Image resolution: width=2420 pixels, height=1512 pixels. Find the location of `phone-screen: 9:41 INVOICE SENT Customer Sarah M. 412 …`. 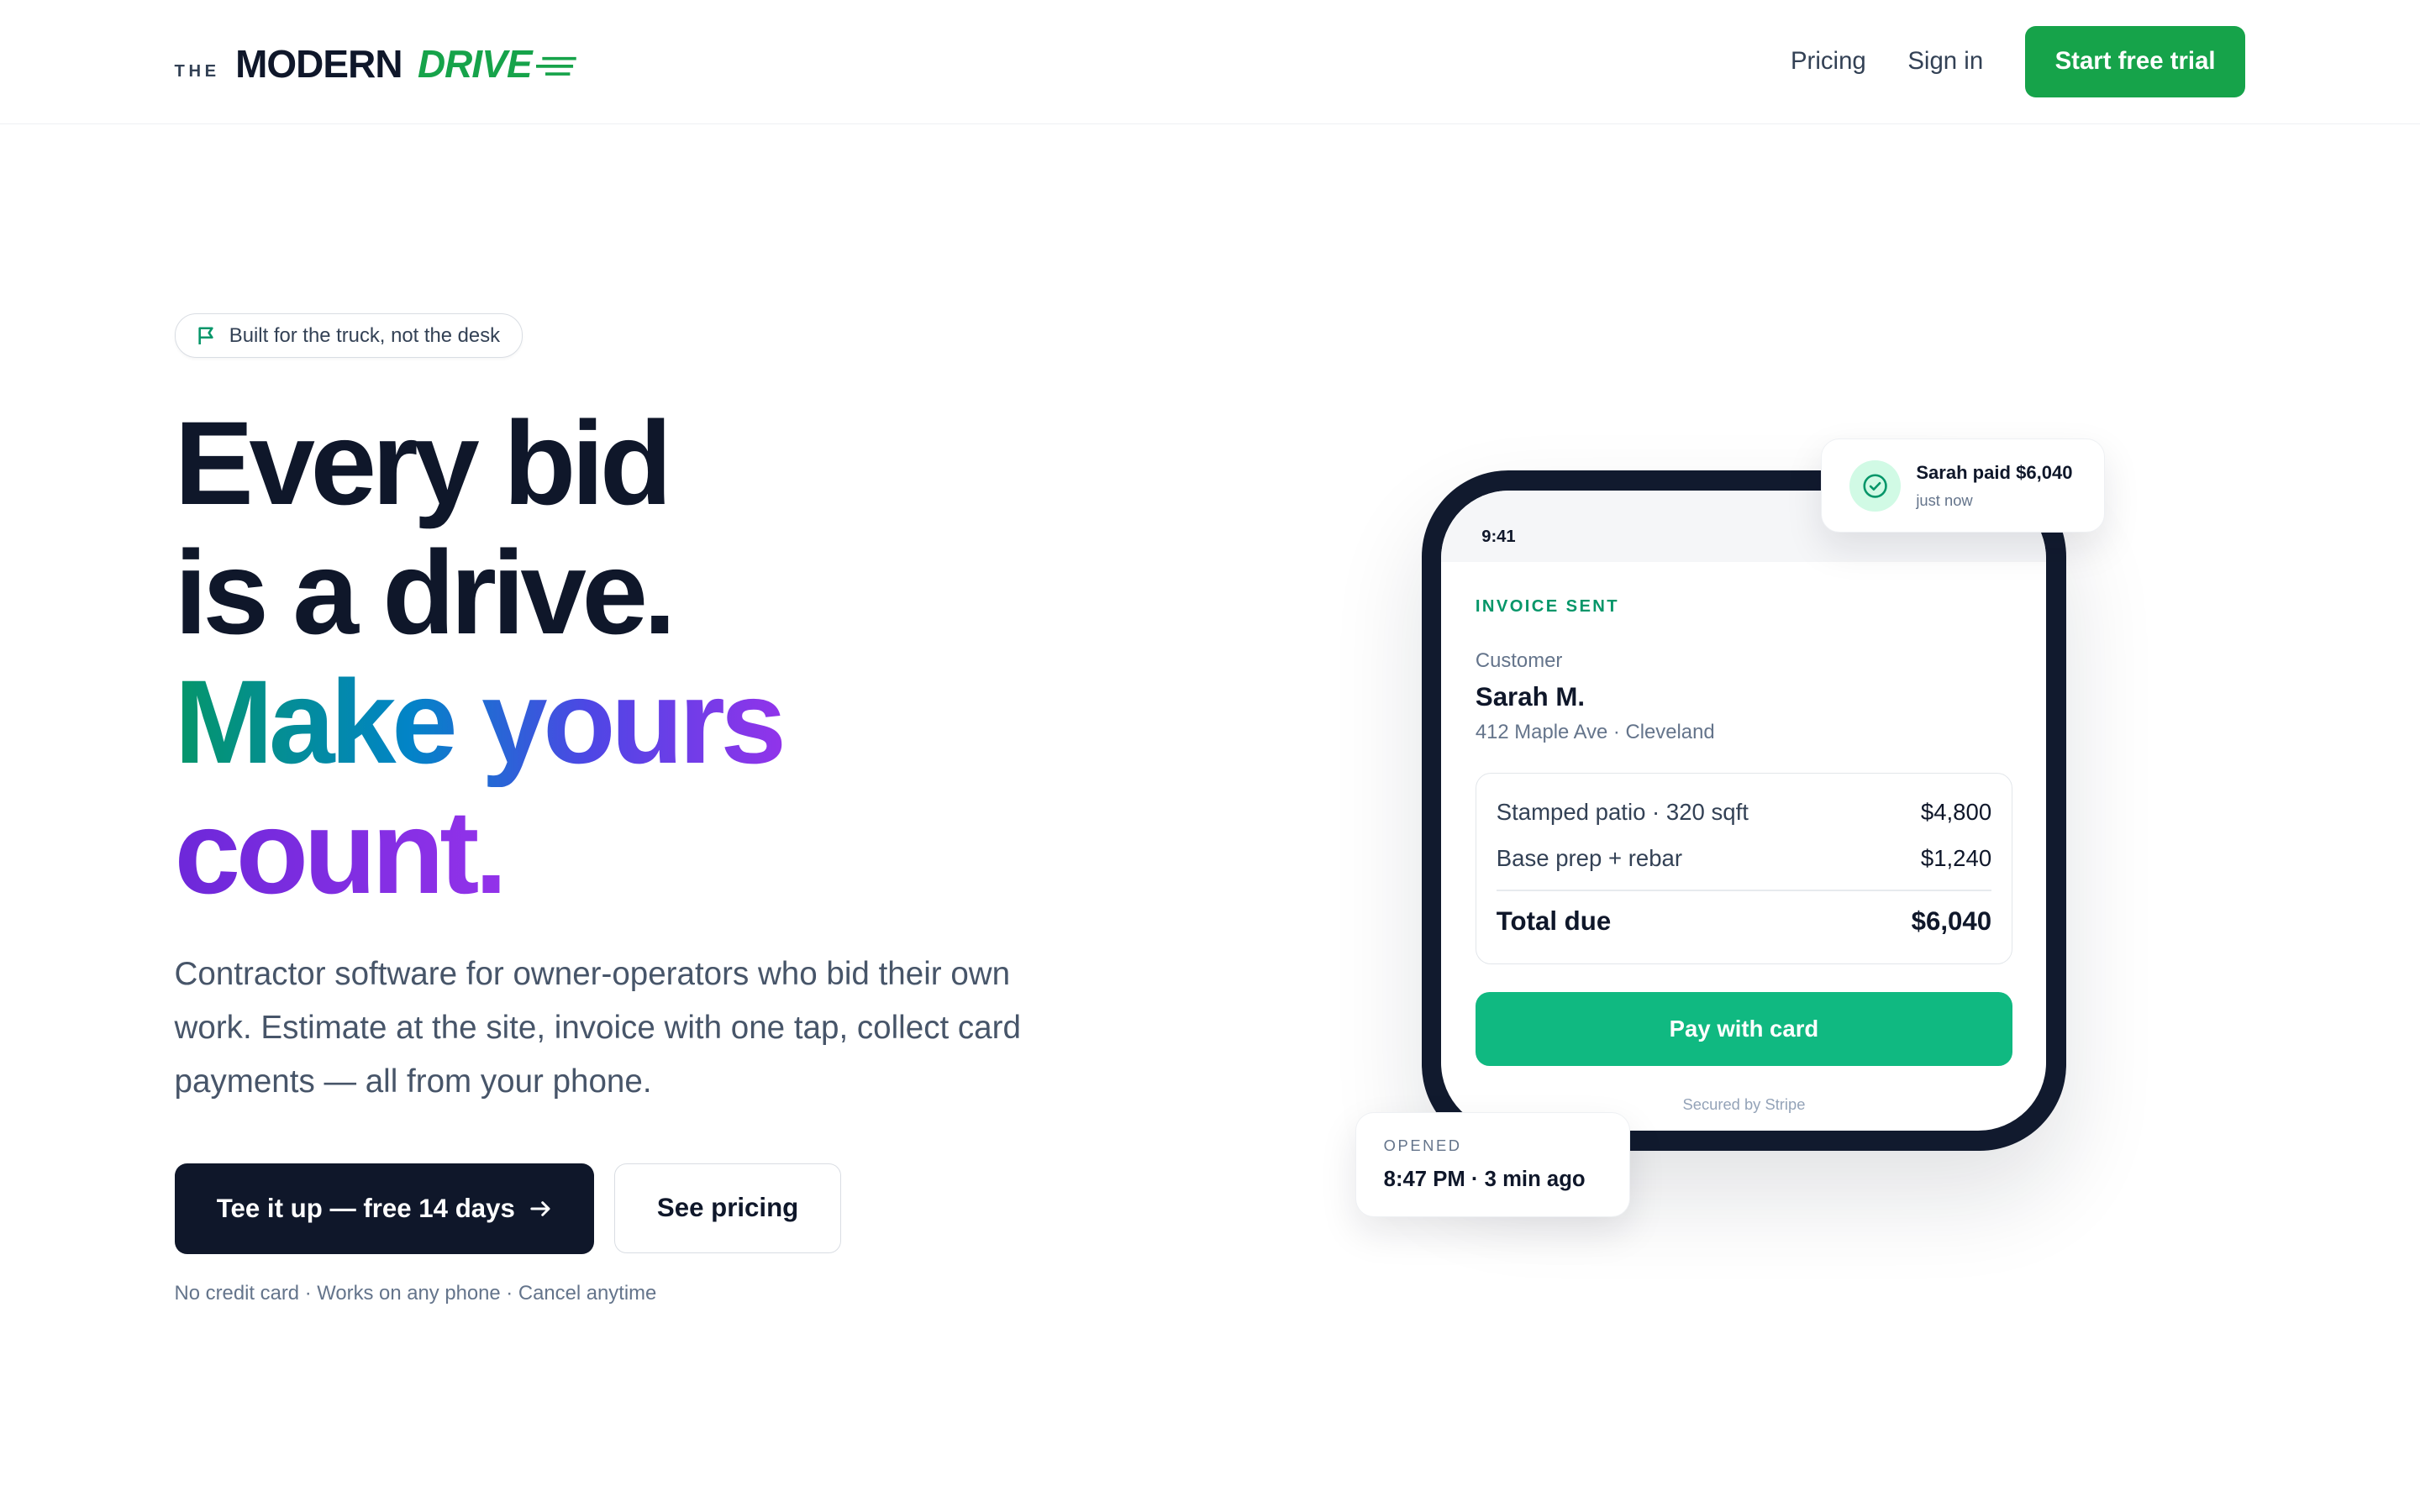

phone-screen: 9:41 INVOICE SENT Customer Sarah M. 412 … is located at coordinates (1744, 811).